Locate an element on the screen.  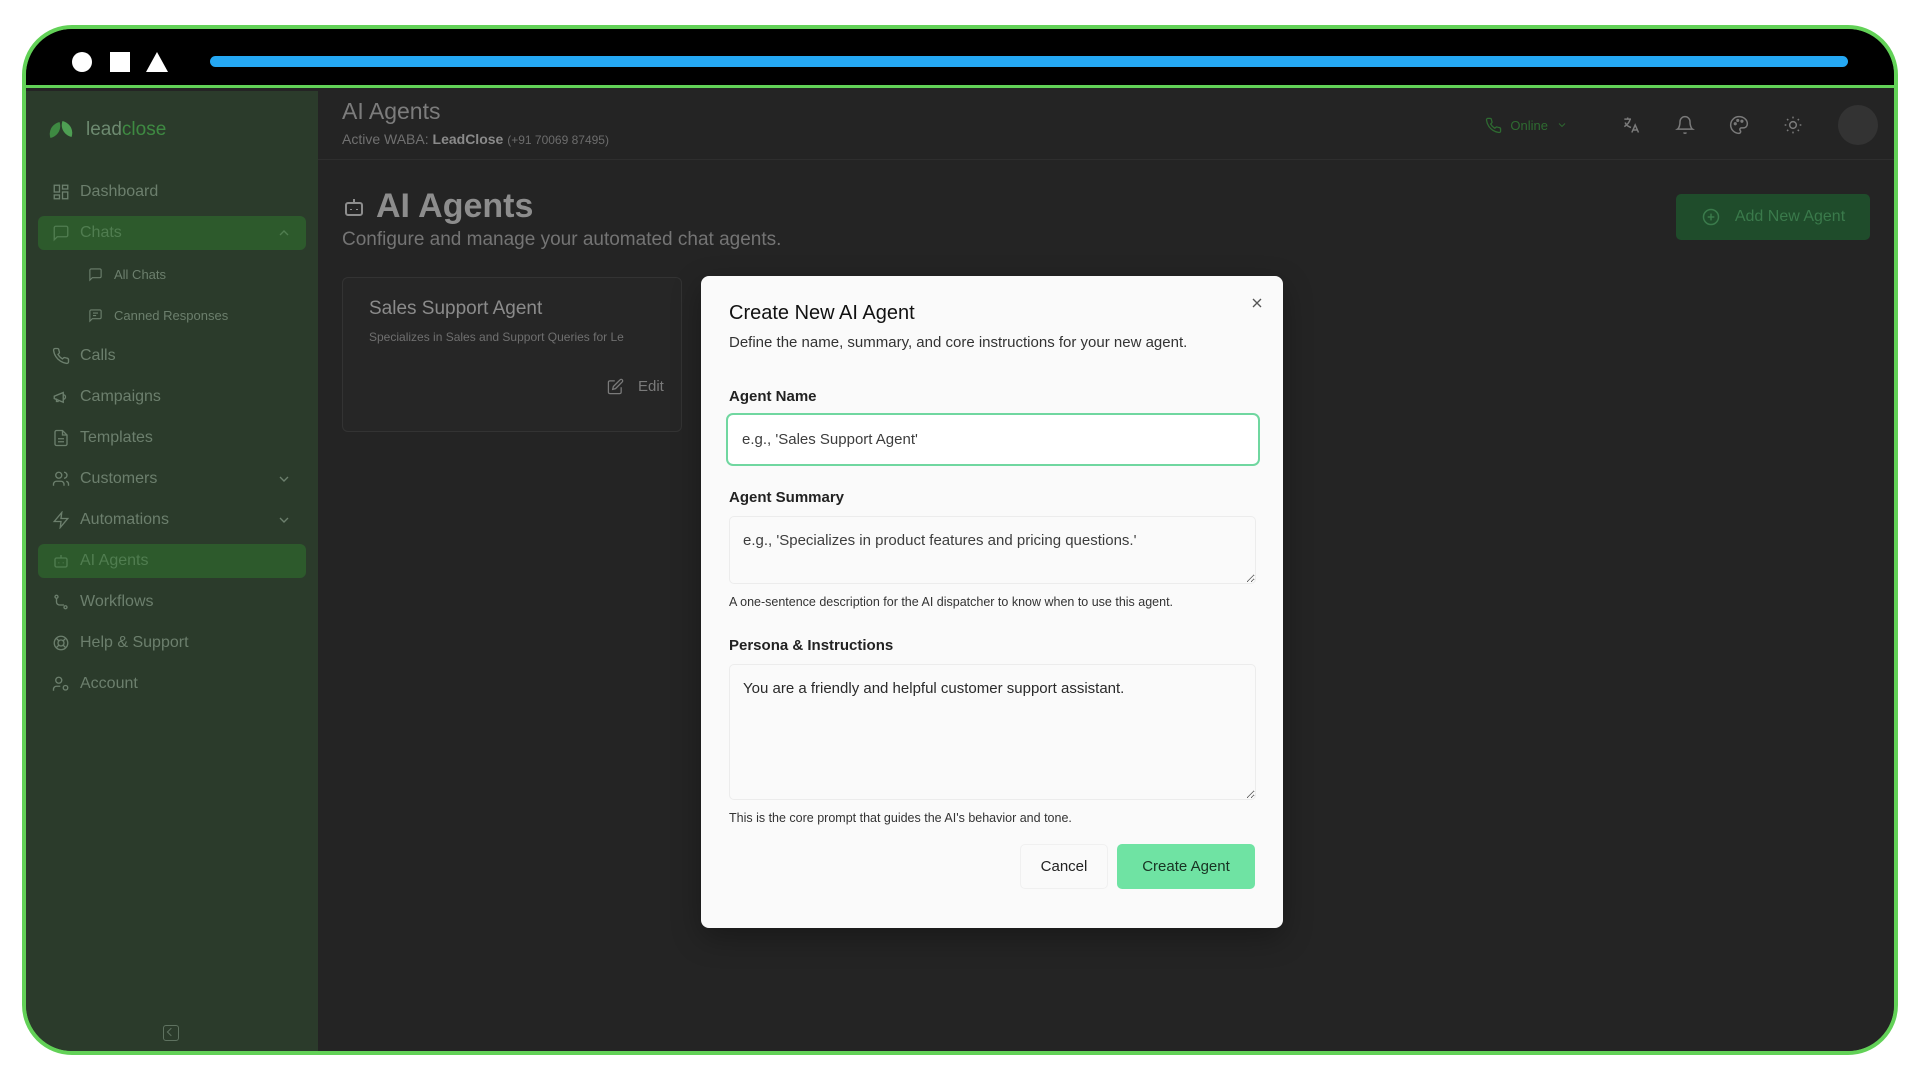
agent-card-title: Sales Support Agent is located at coordinates (456, 308).